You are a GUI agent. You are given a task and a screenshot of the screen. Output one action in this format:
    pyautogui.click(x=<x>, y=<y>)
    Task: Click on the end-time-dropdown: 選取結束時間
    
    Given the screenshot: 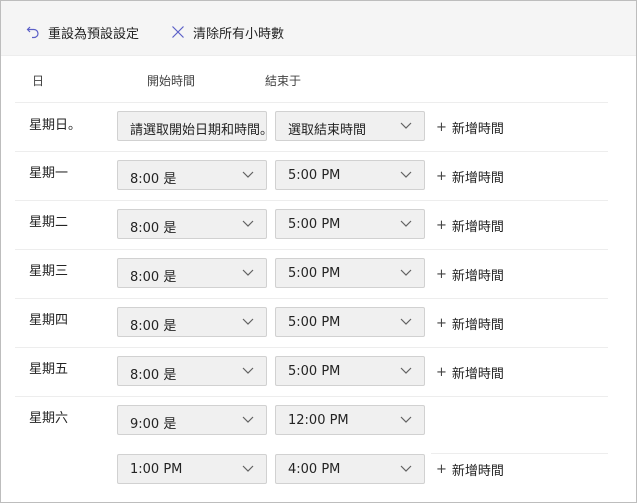 What is the action you would take?
    pyautogui.click(x=350, y=126)
    